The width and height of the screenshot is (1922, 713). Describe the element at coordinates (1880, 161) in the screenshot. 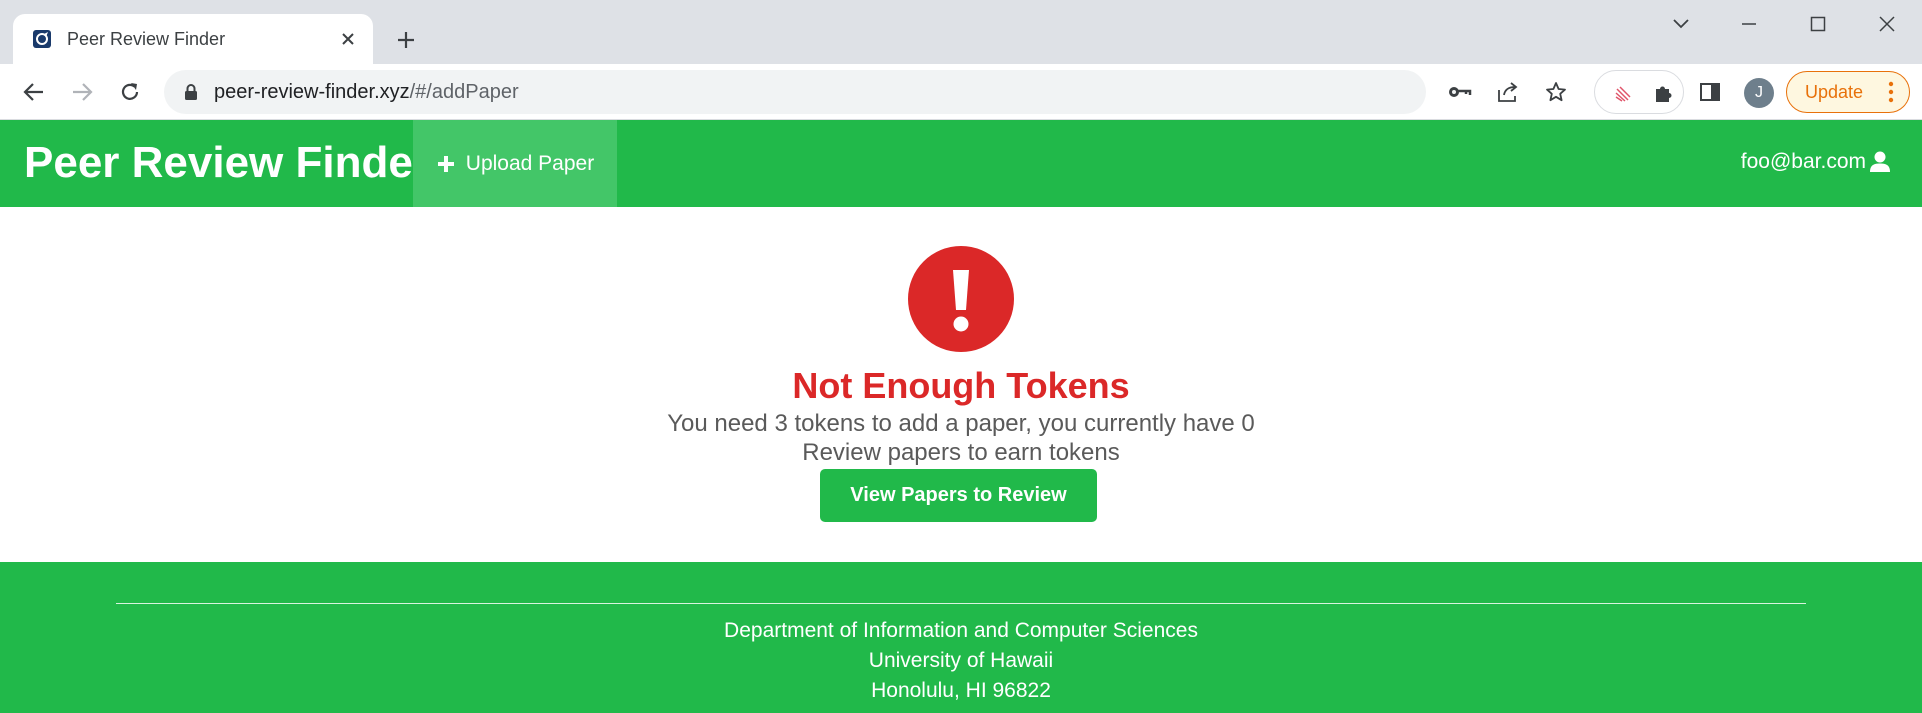

I see `user-icon` at that location.